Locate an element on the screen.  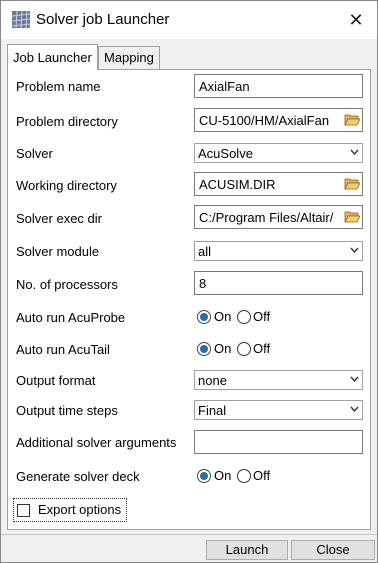
solver-module-select: all is located at coordinates (278, 251).